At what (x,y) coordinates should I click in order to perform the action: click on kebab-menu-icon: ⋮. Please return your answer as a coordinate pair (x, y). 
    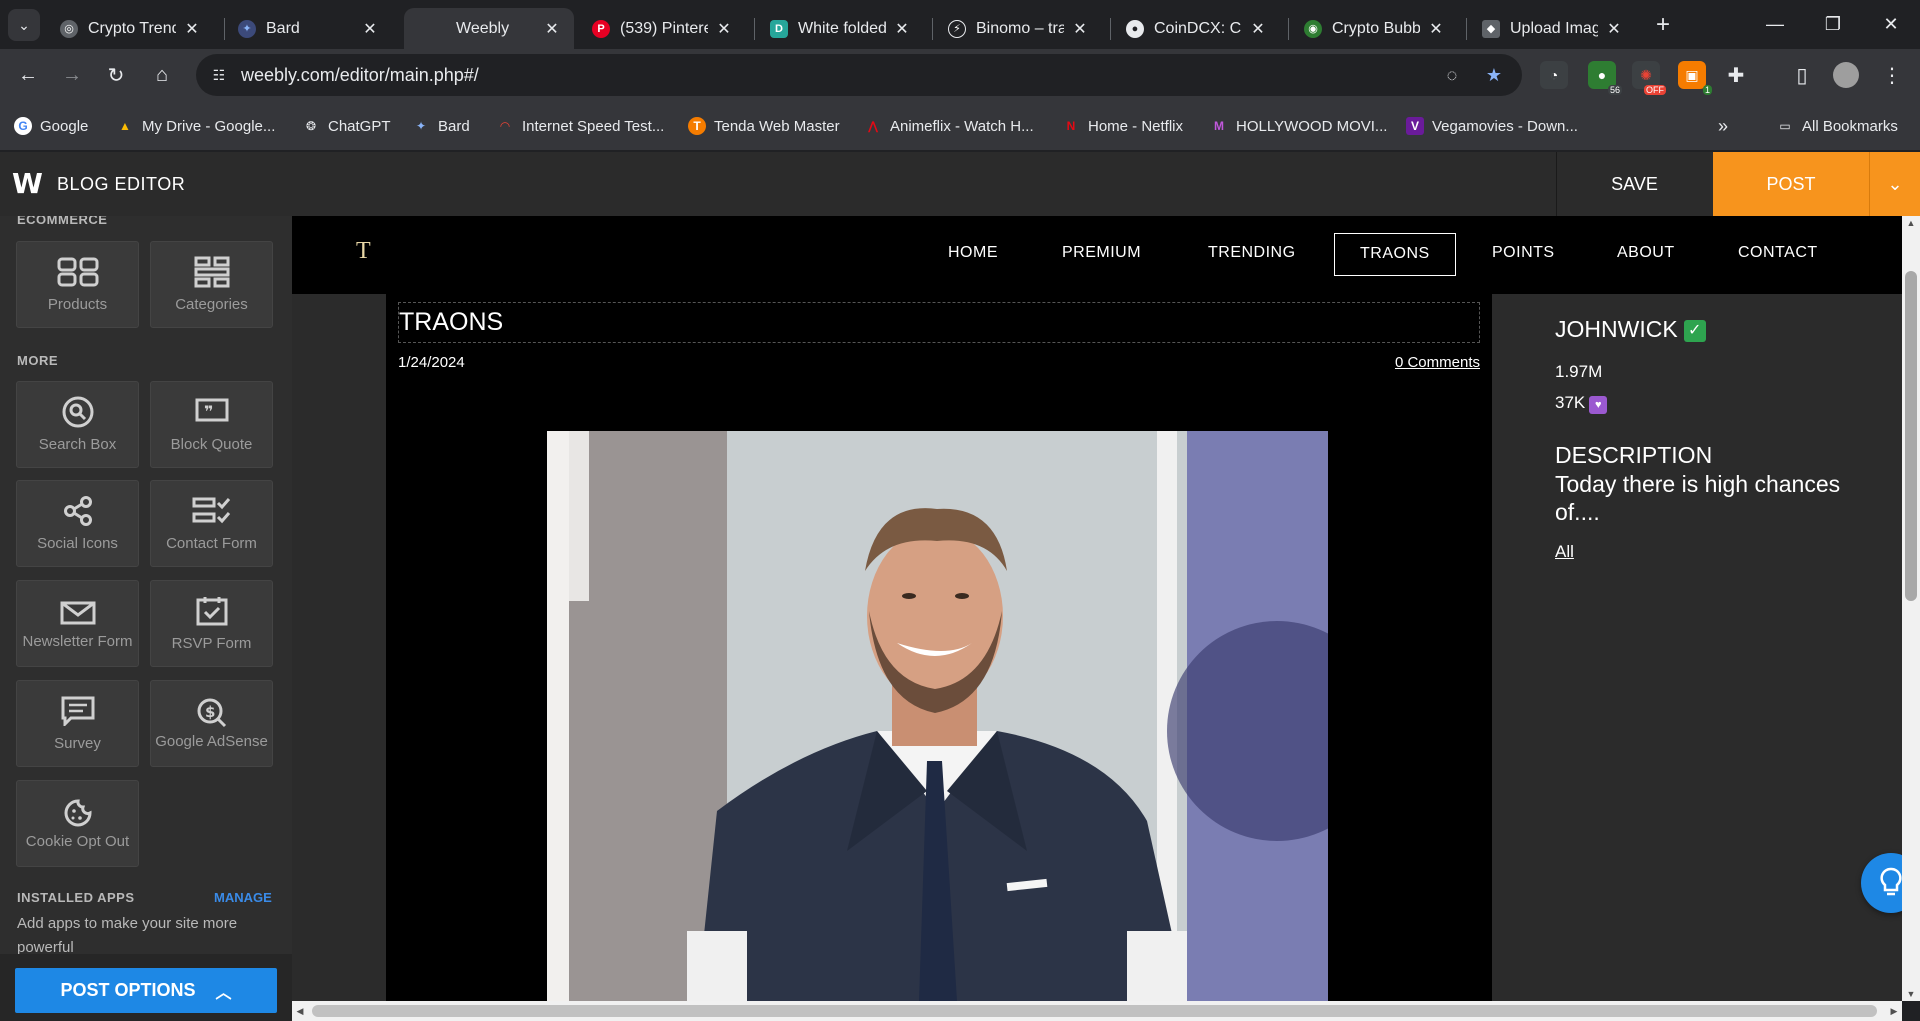
    Looking at the image, I should click on (1892, 75).